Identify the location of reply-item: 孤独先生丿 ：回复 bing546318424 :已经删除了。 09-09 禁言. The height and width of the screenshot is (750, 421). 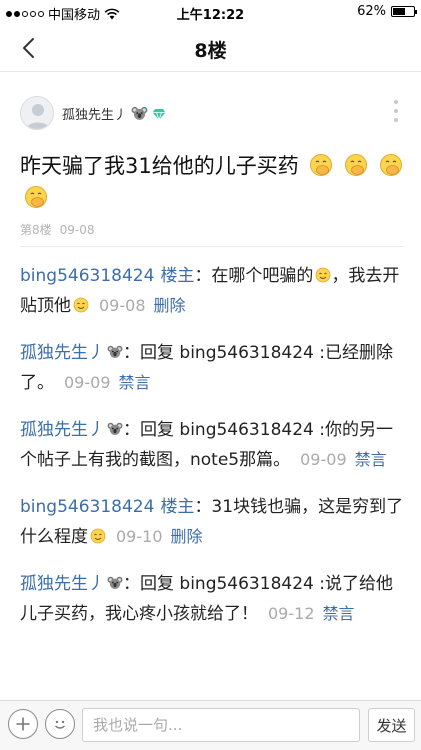
(212, 368).